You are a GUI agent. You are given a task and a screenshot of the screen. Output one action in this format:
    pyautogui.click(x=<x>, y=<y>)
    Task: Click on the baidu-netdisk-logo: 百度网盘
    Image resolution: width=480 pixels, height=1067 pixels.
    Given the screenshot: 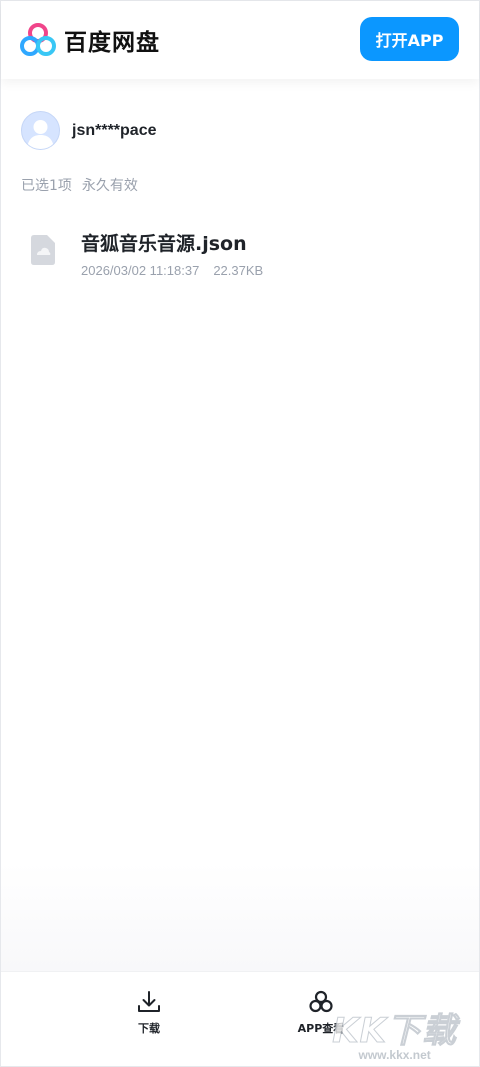 What is the action you would take?
    pyautogui.click(x=90, y=40)
    